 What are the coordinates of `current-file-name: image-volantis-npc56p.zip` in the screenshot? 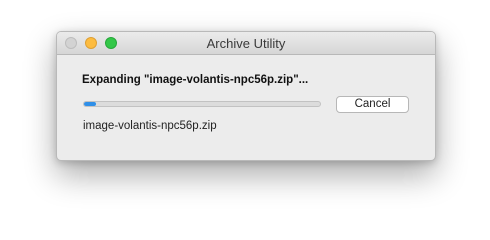 It's located at (150, 126).